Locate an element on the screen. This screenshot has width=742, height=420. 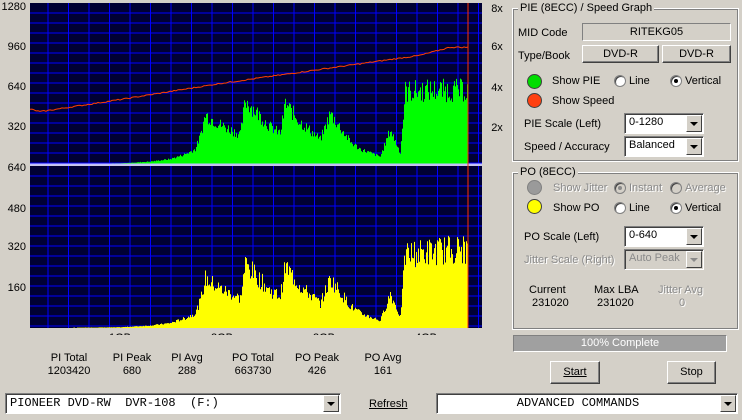
po-left-tick-label: 160 is located at coordinates (17, 288).